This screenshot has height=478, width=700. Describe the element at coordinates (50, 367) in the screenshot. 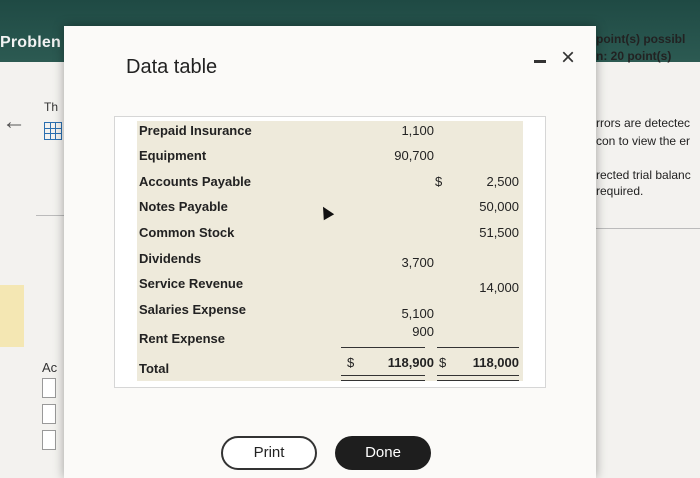

I see `left-ac-label: Ac` at that location.